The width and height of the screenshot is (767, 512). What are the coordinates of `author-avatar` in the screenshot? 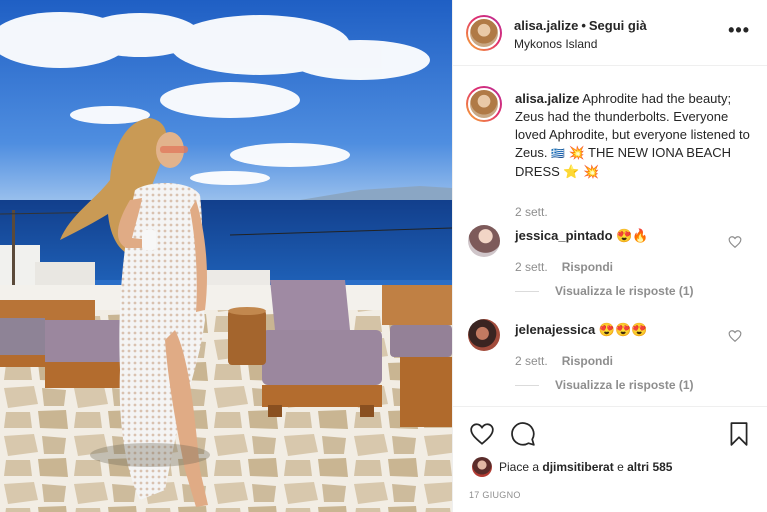 It's located at (484, 33).